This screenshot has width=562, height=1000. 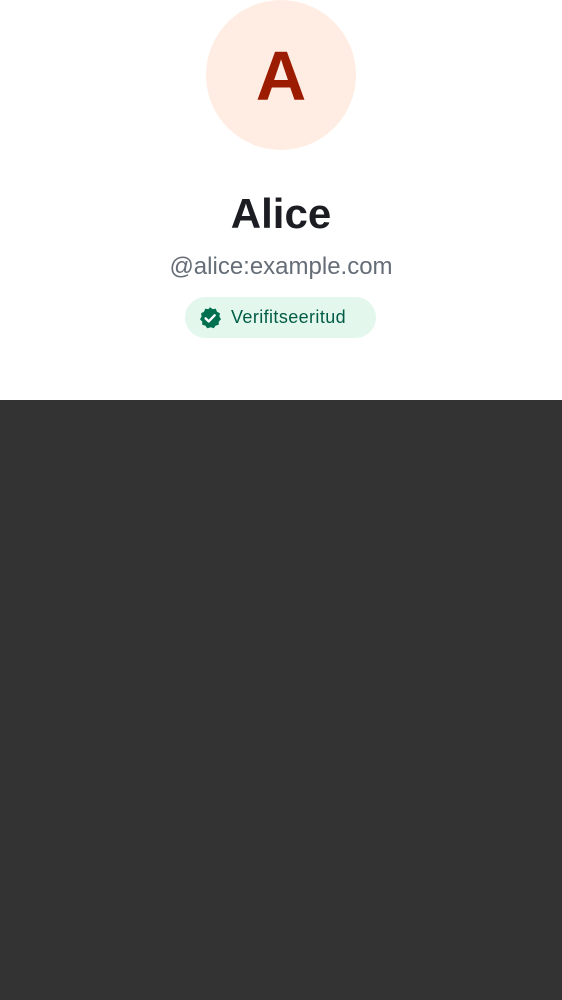 What do you see at coordinates (281, 213) in the screenshot?
I see `display-name: Alice` at bounding box center [281, 213].